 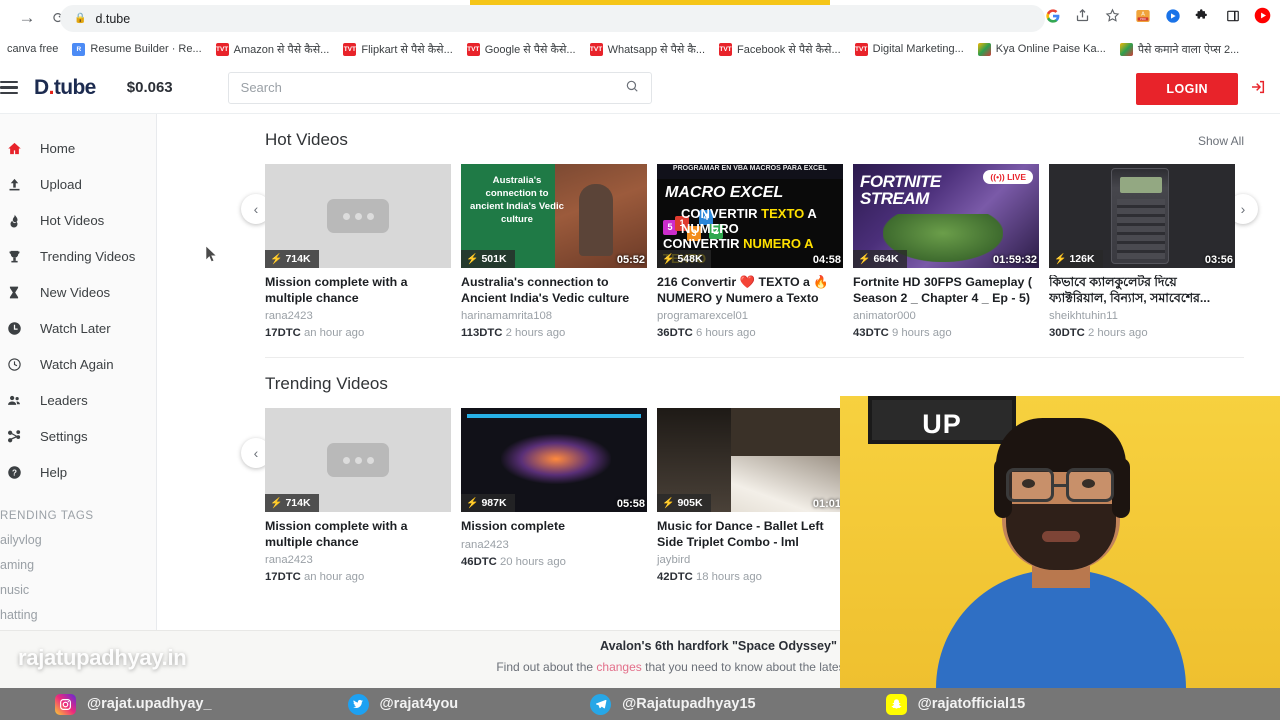 What do you see at coordinates (32, 49) in the screenshot?
I see `bookmark-item: canva free` at bounding box center [32, 49].